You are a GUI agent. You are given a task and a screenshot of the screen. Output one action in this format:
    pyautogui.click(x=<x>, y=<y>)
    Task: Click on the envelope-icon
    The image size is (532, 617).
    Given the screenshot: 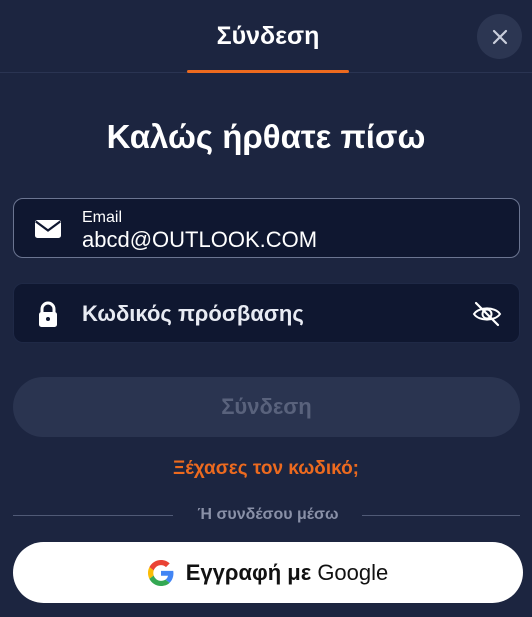 What is the action you would take?
    pyautogui.click(x=48, y=229)
    